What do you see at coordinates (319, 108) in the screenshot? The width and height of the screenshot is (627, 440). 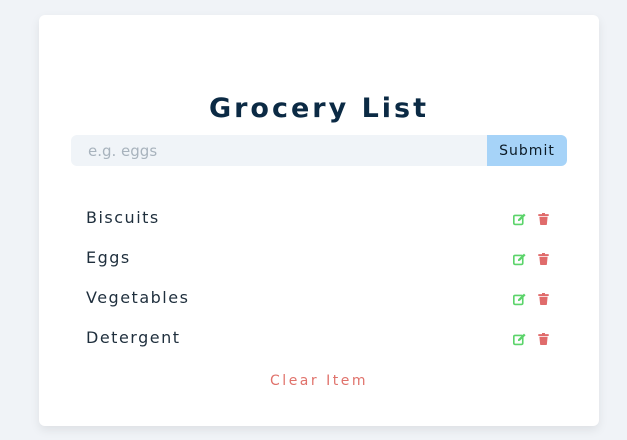 I see `page-title: Grocery List` at bounding box center [319, 108].